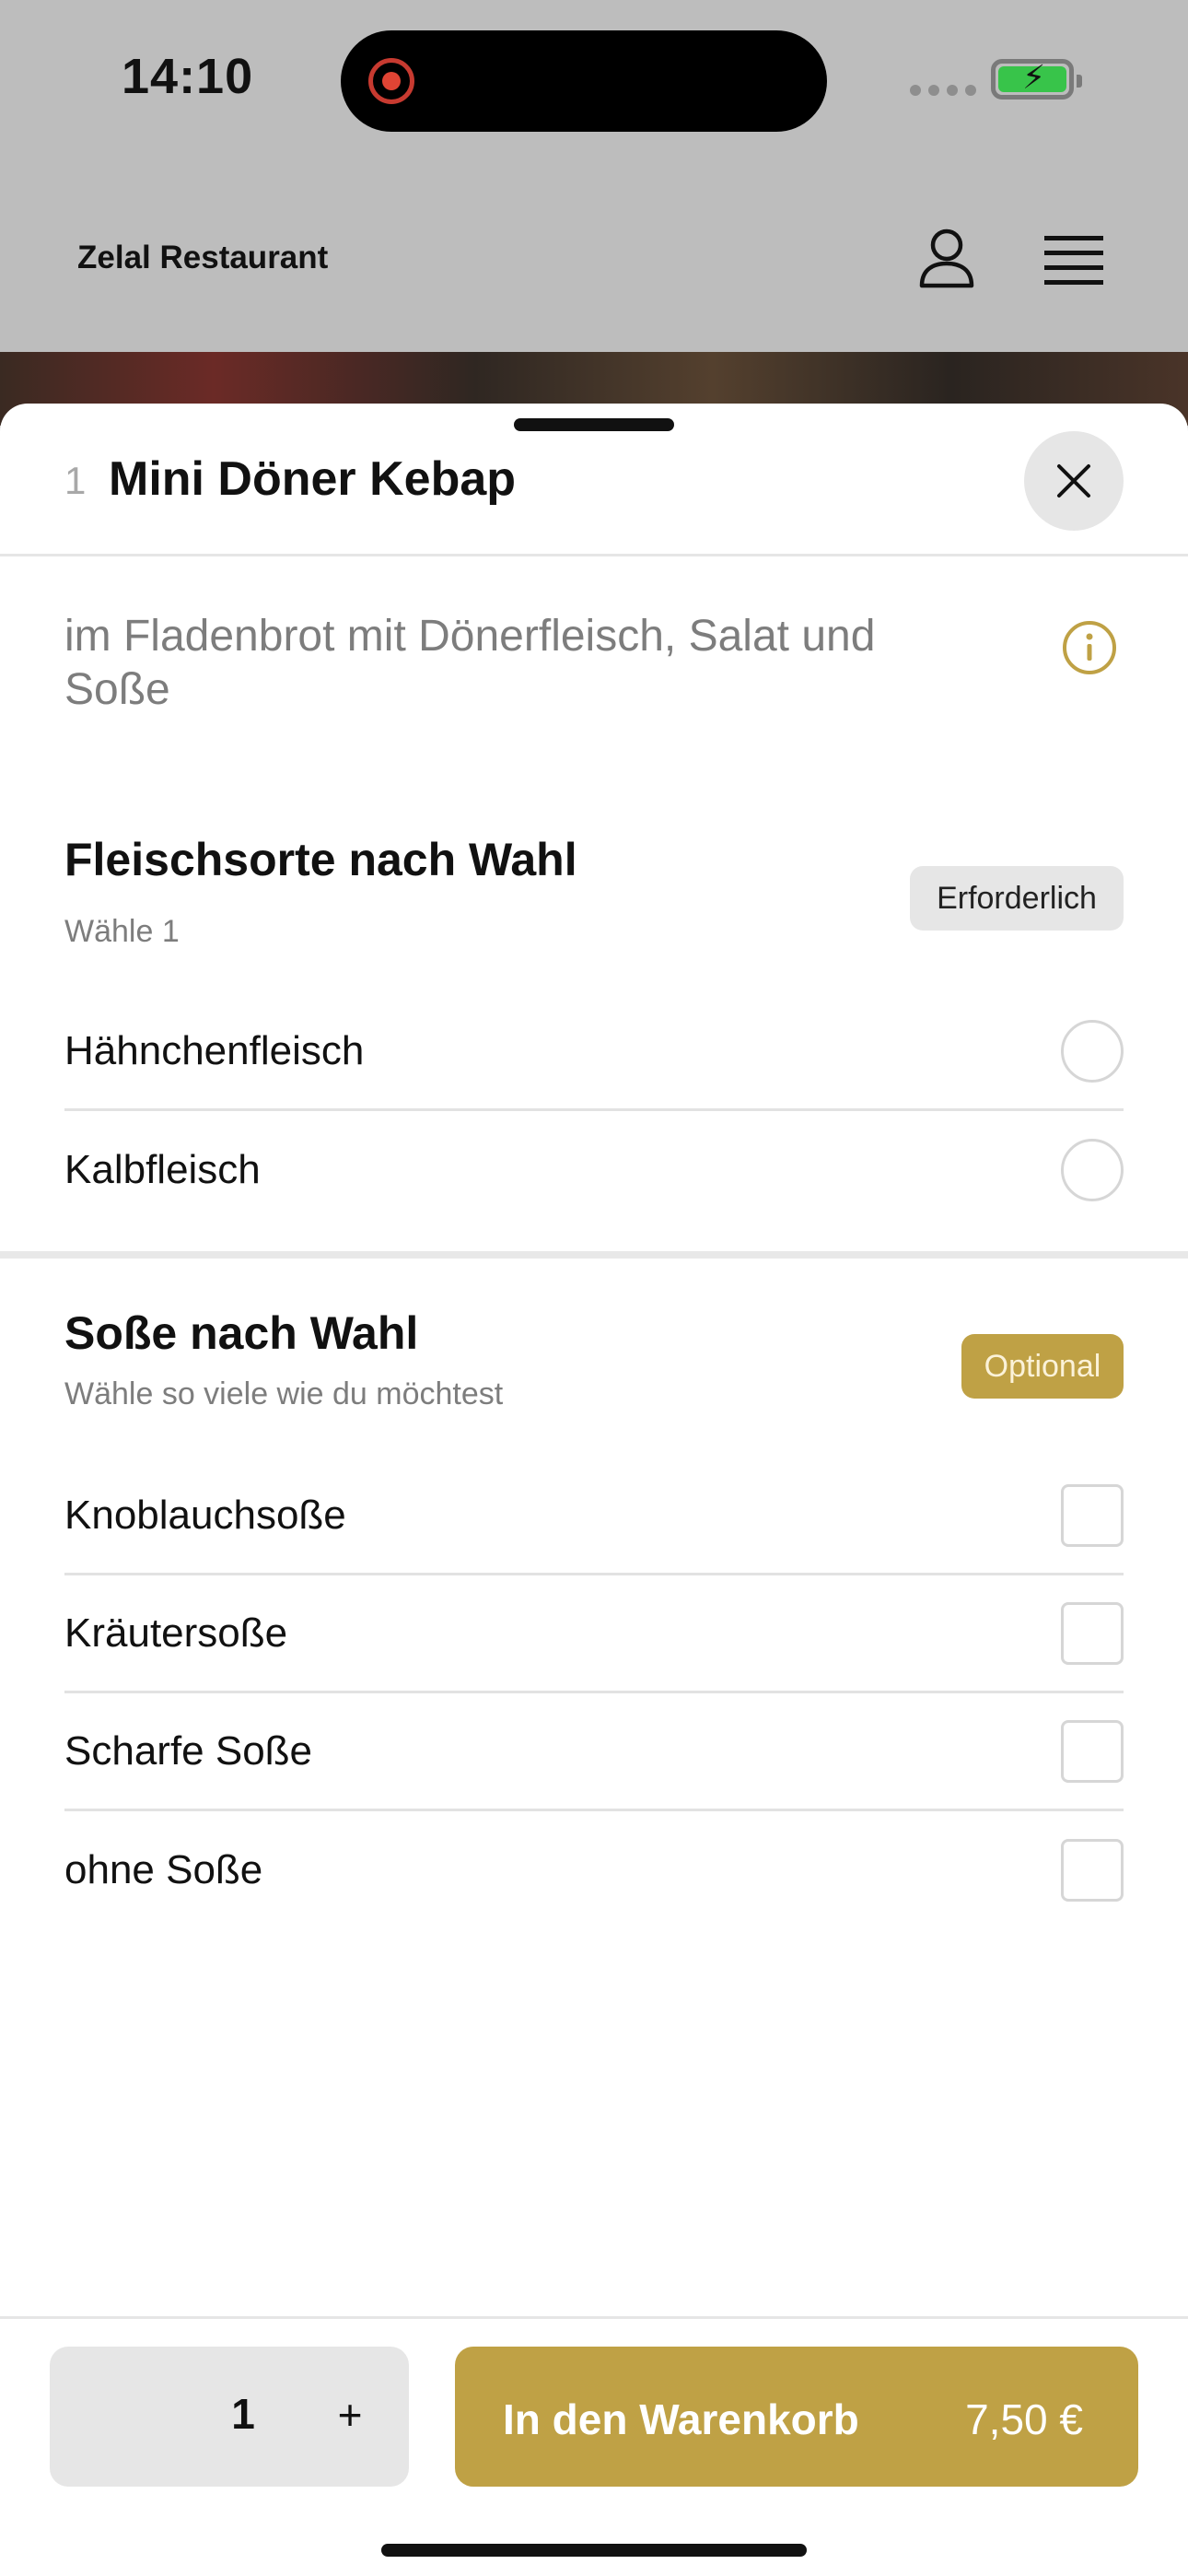  I want to click on option-label: Knoblauchsoße, so click(205, 1515).